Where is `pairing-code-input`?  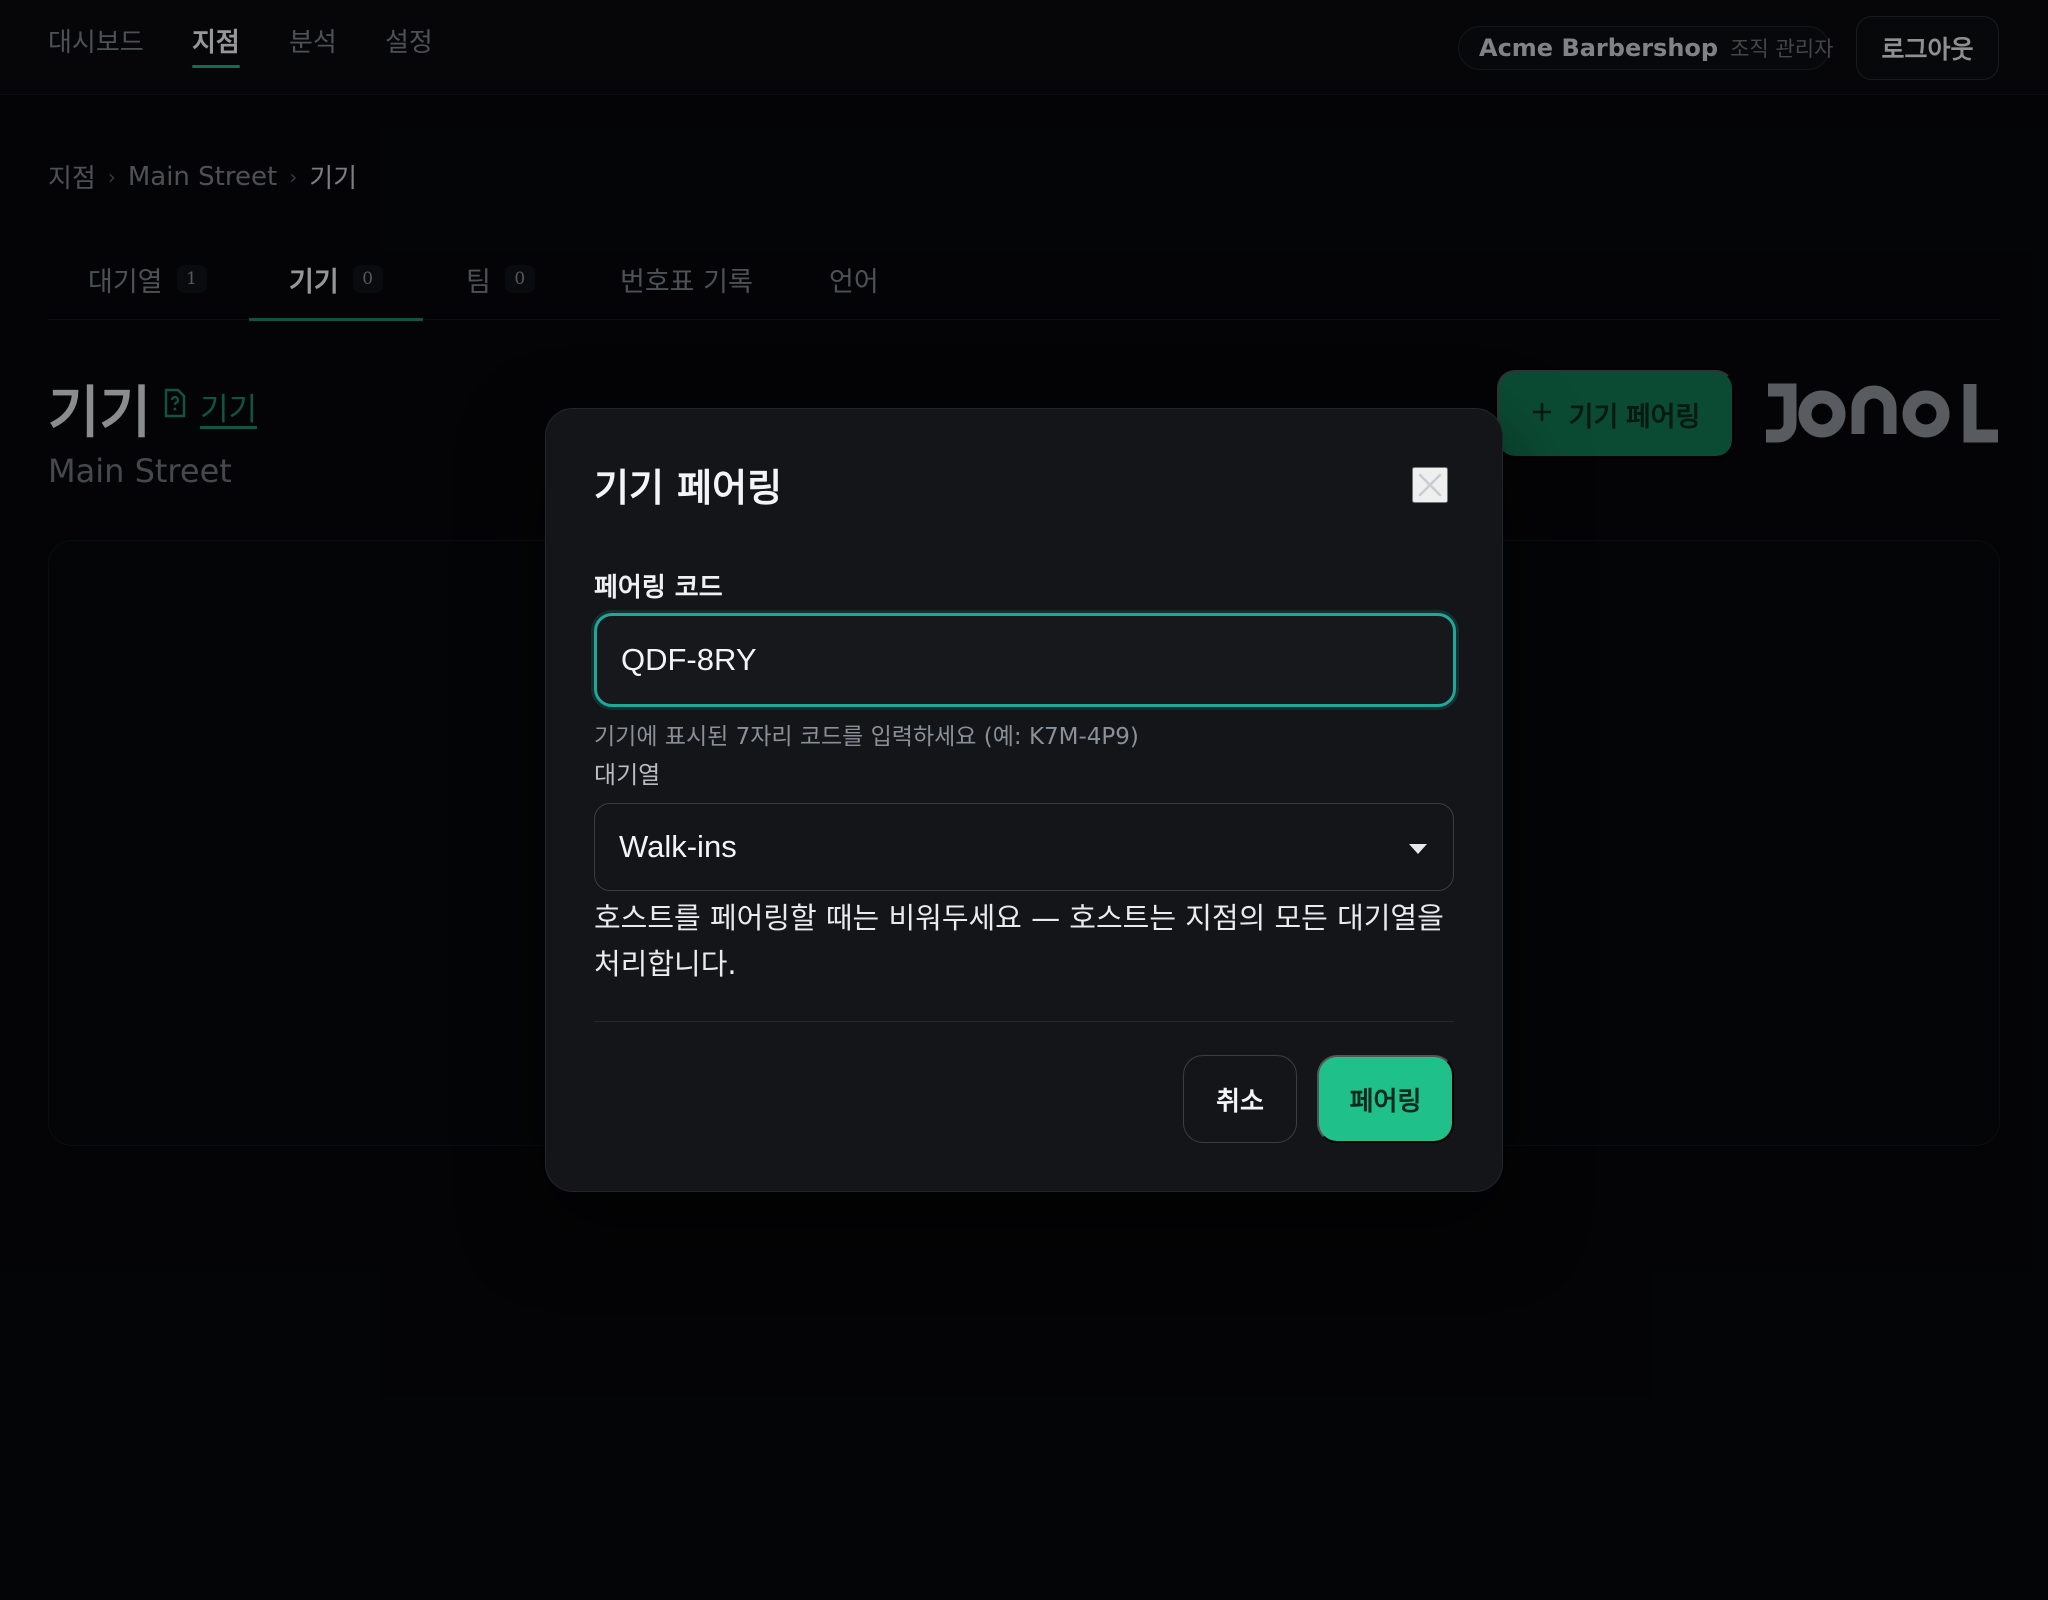 pairing-code-input is located at coordinates (1025, 660).